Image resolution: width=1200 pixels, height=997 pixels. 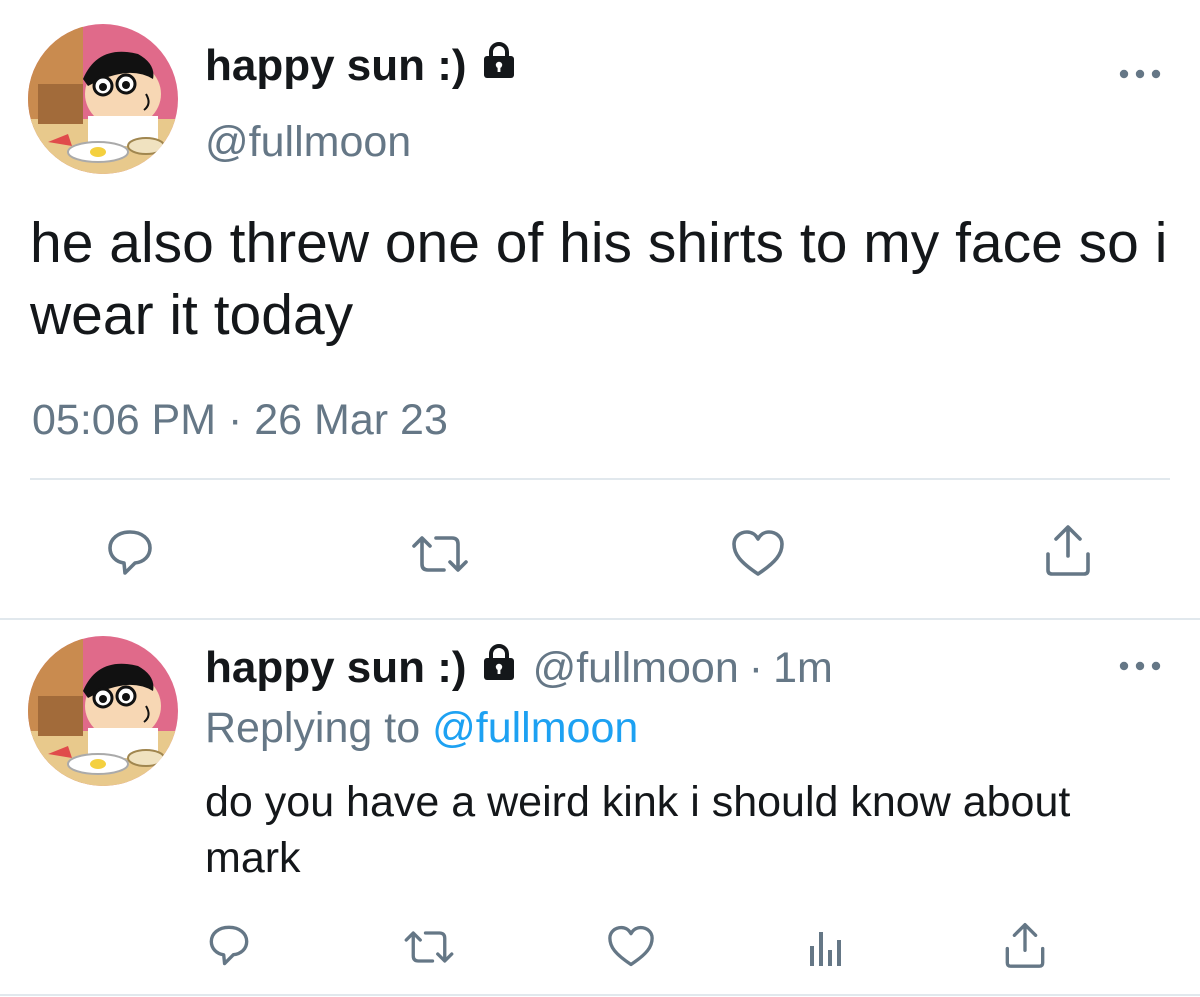 I want to click on replying-to: Replying to @fullmoon, so click(x=421, y=728).